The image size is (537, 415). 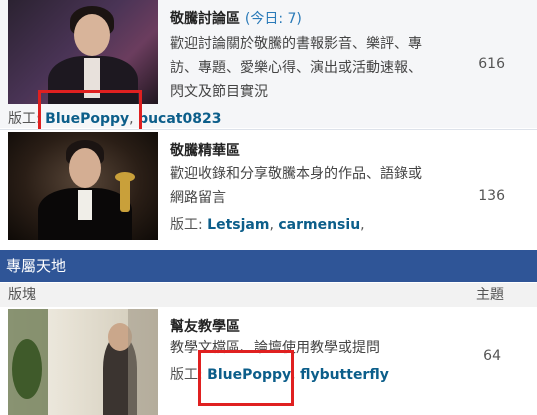 I want to click on forum-title-discussion: 敬騰討論區 (今日: 7), so click(x=236, y=18).